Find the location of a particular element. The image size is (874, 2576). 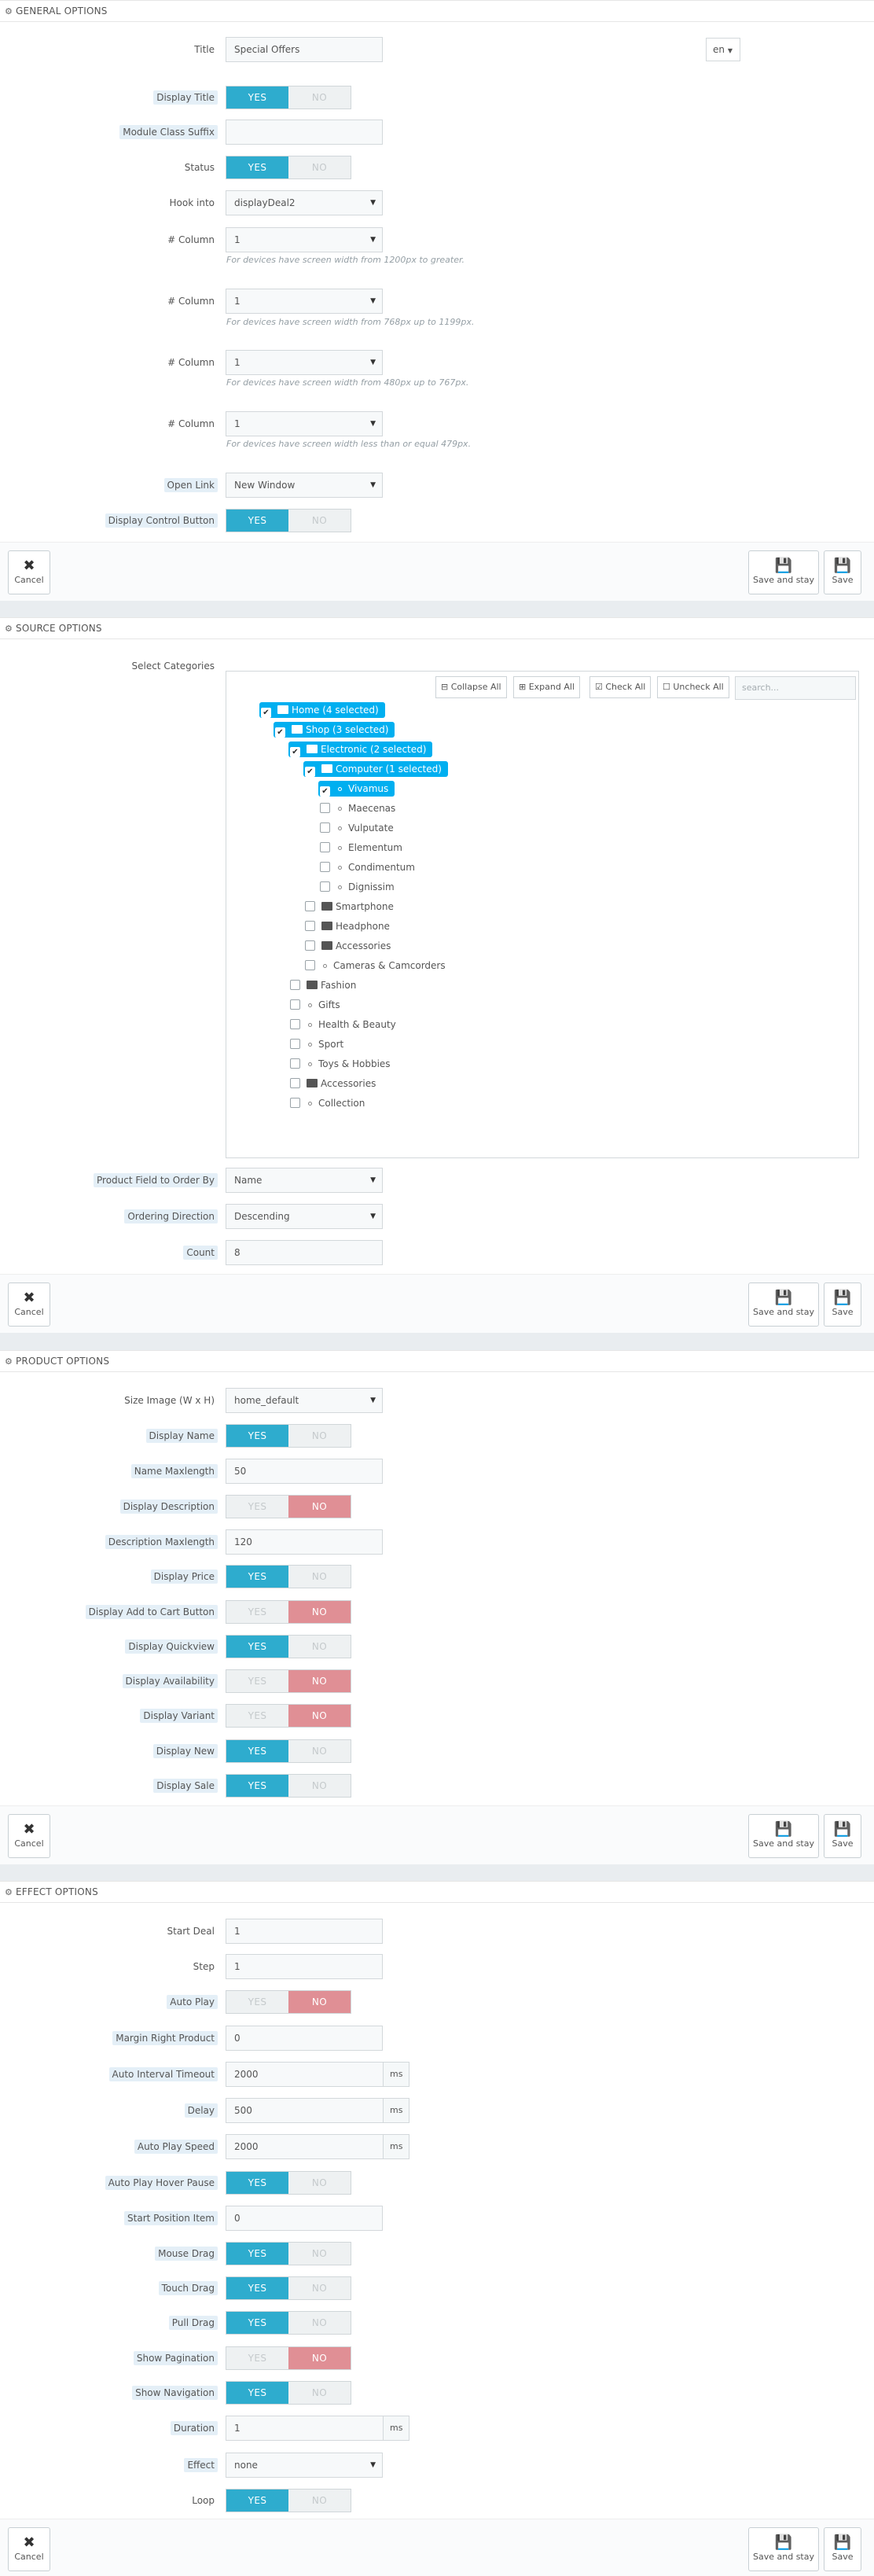

display-price-switch: YES NO is located at coordinates (288, 1577).